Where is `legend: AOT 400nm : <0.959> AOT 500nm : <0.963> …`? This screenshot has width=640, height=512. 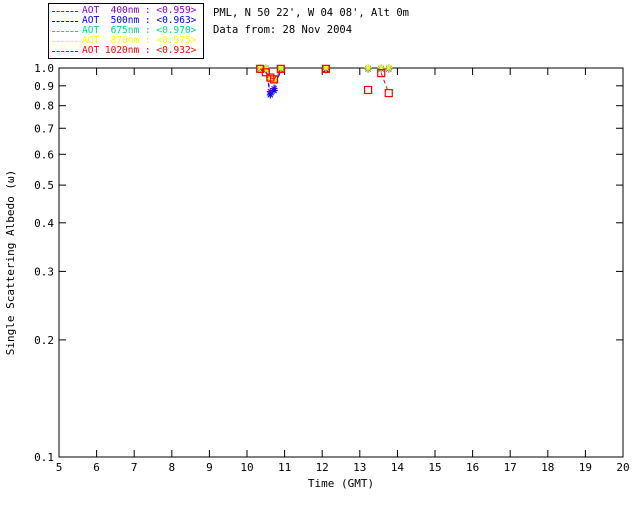
legend: AOT 400nm : <0.959> AOT 500nm : <0.963> … is located at coordinates (126, 31).